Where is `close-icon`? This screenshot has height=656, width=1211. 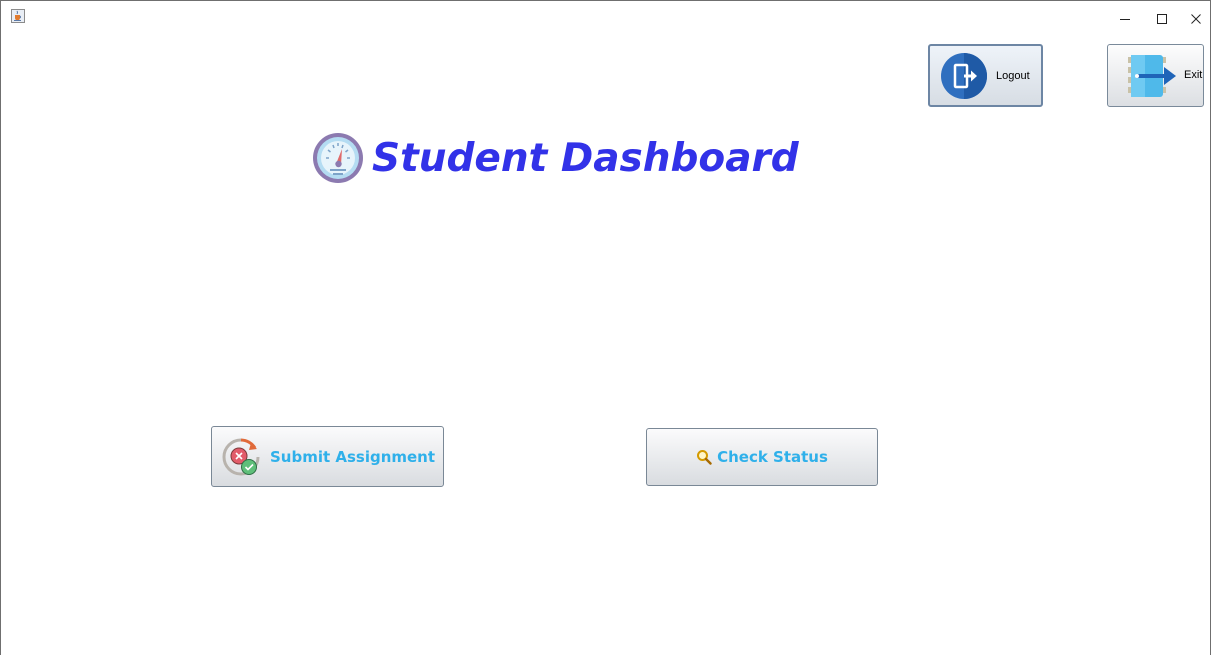
close-icon is located at coordinates (1196, 19).